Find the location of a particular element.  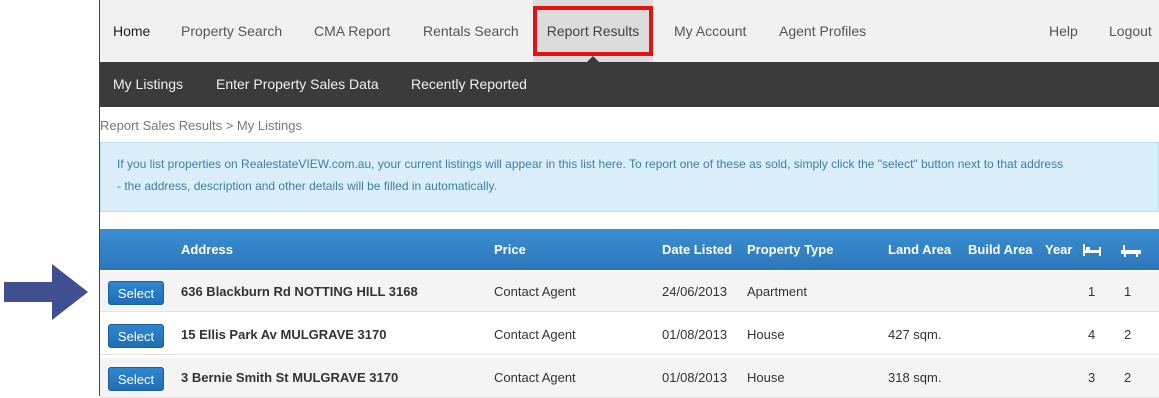

header-build-area: Build Area is located at coordinates (1000, 249).